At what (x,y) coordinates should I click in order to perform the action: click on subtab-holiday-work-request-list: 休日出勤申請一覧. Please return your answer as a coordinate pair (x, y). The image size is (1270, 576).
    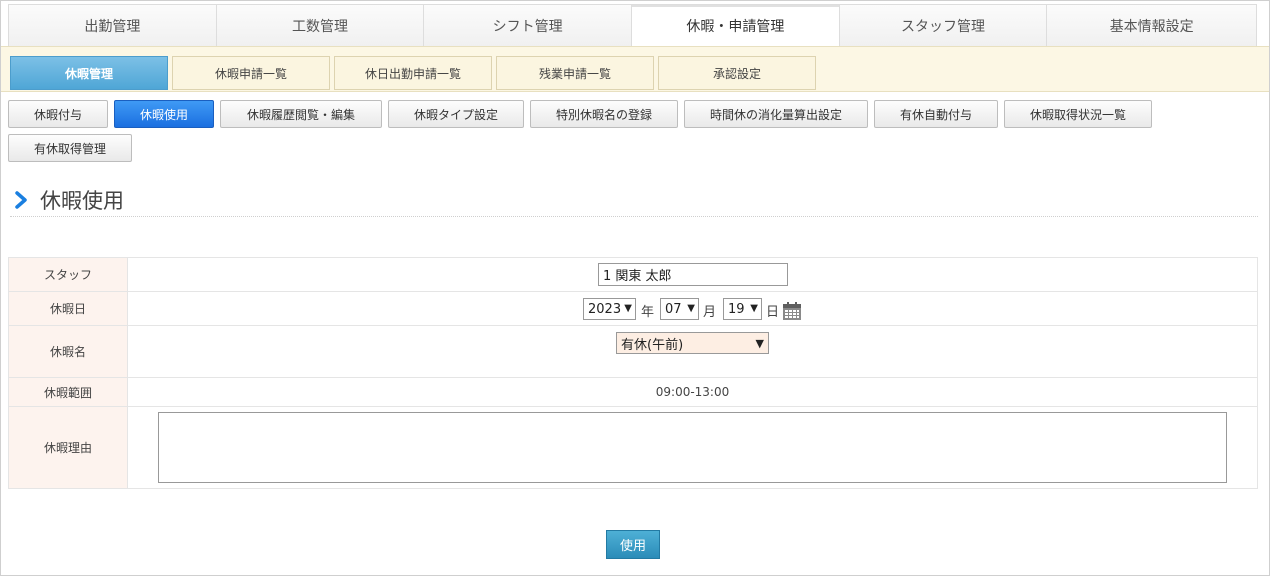
    Looking at the image, I should click on (413, 73).